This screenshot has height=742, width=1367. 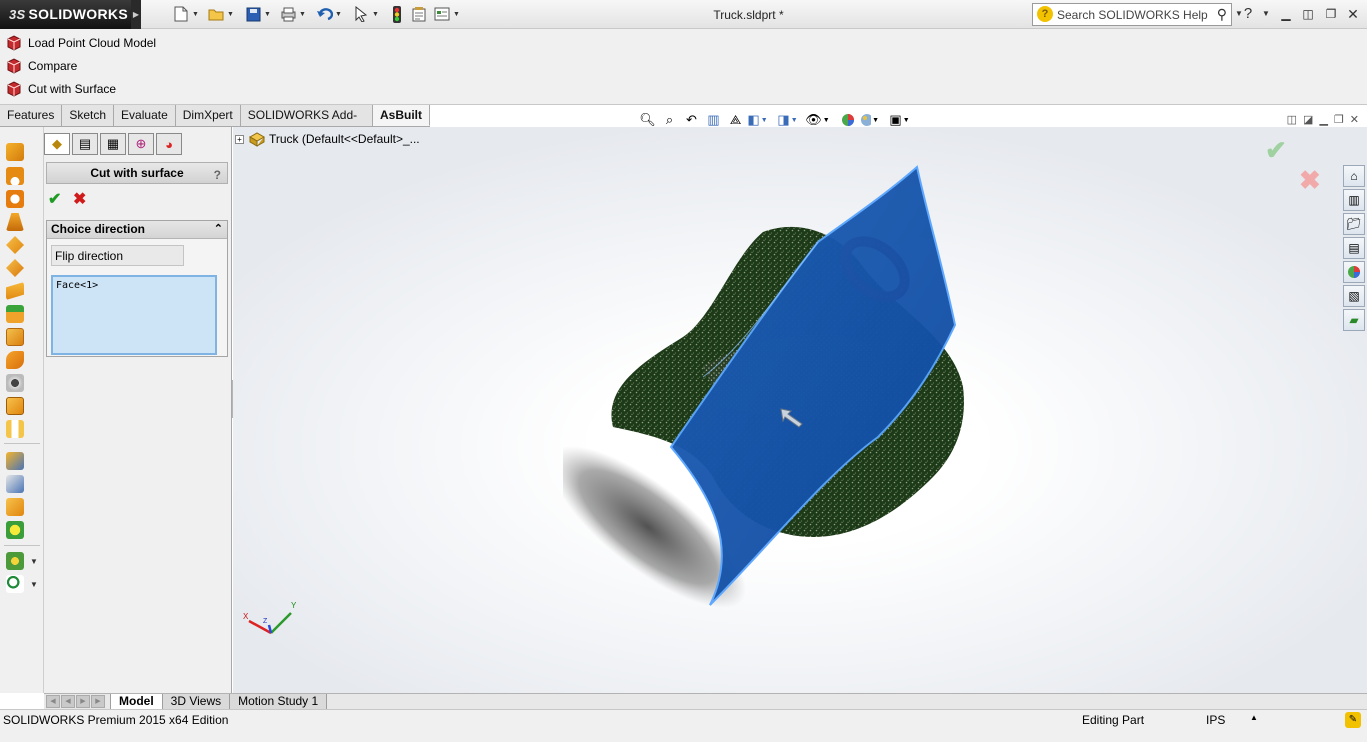 What do you see at coordinates (15, 360) in the screenshot?
I see `wrap-icon` at bounding box center [15, 360].